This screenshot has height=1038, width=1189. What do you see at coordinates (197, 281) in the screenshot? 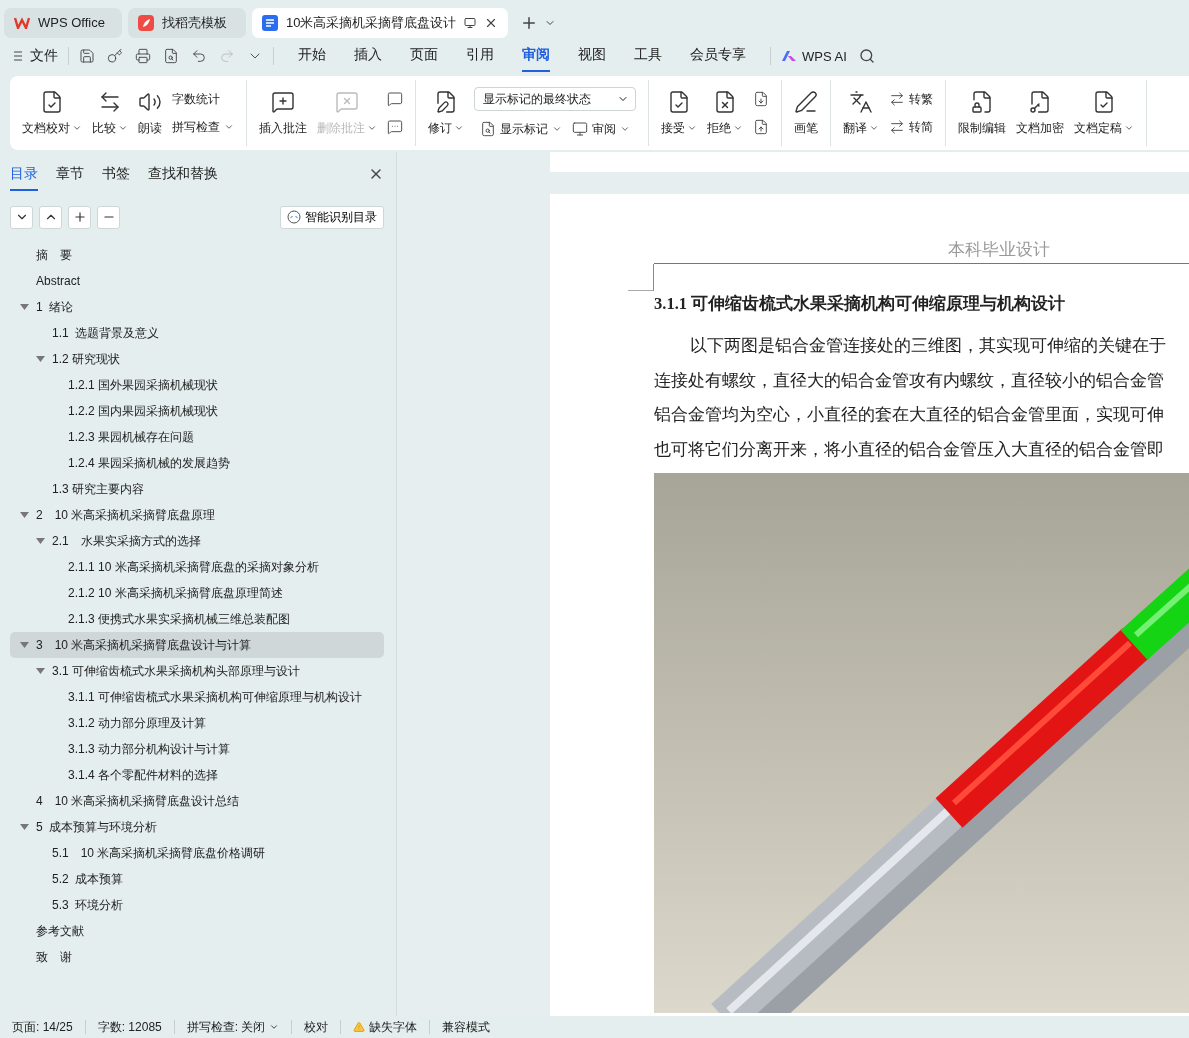
I see `toc-item: Abstract` at bounding box center [197, 281].